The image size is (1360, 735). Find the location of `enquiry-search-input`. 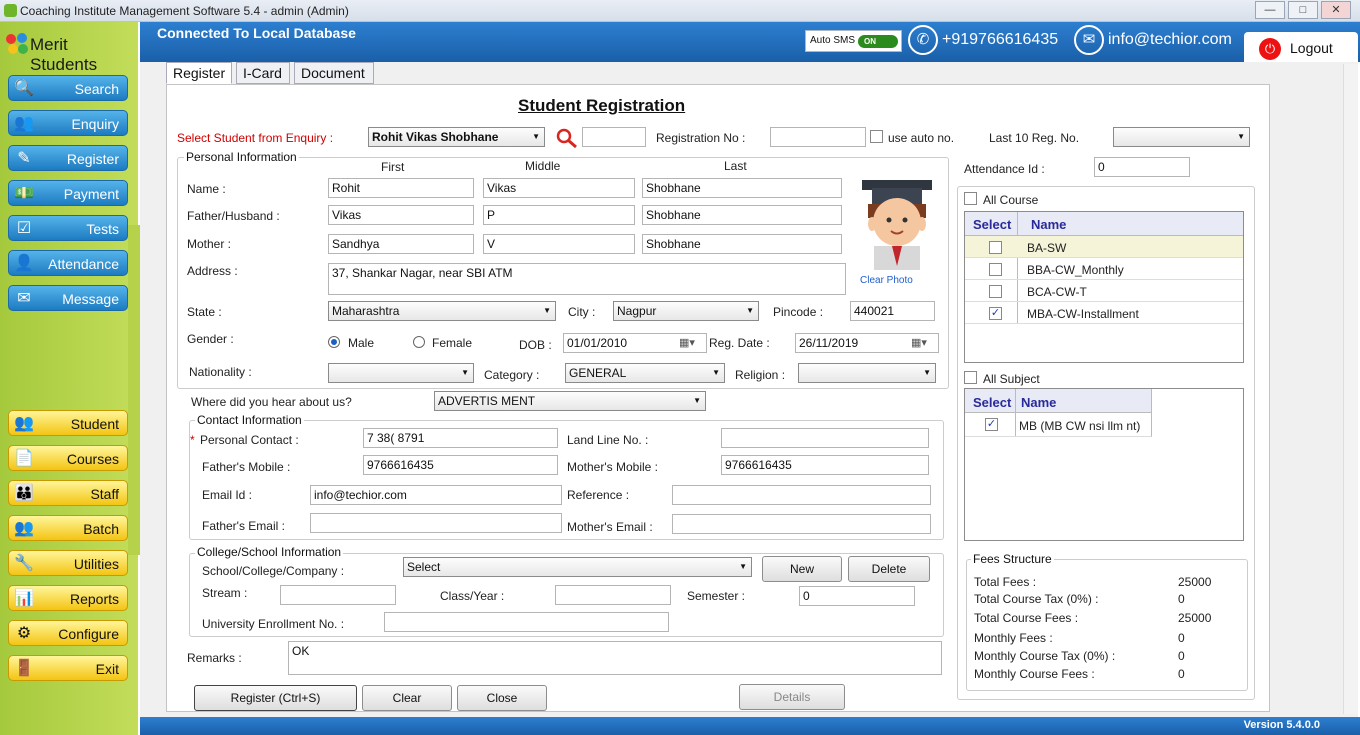

enquiry-search-input is located at coordinates (614, 137).